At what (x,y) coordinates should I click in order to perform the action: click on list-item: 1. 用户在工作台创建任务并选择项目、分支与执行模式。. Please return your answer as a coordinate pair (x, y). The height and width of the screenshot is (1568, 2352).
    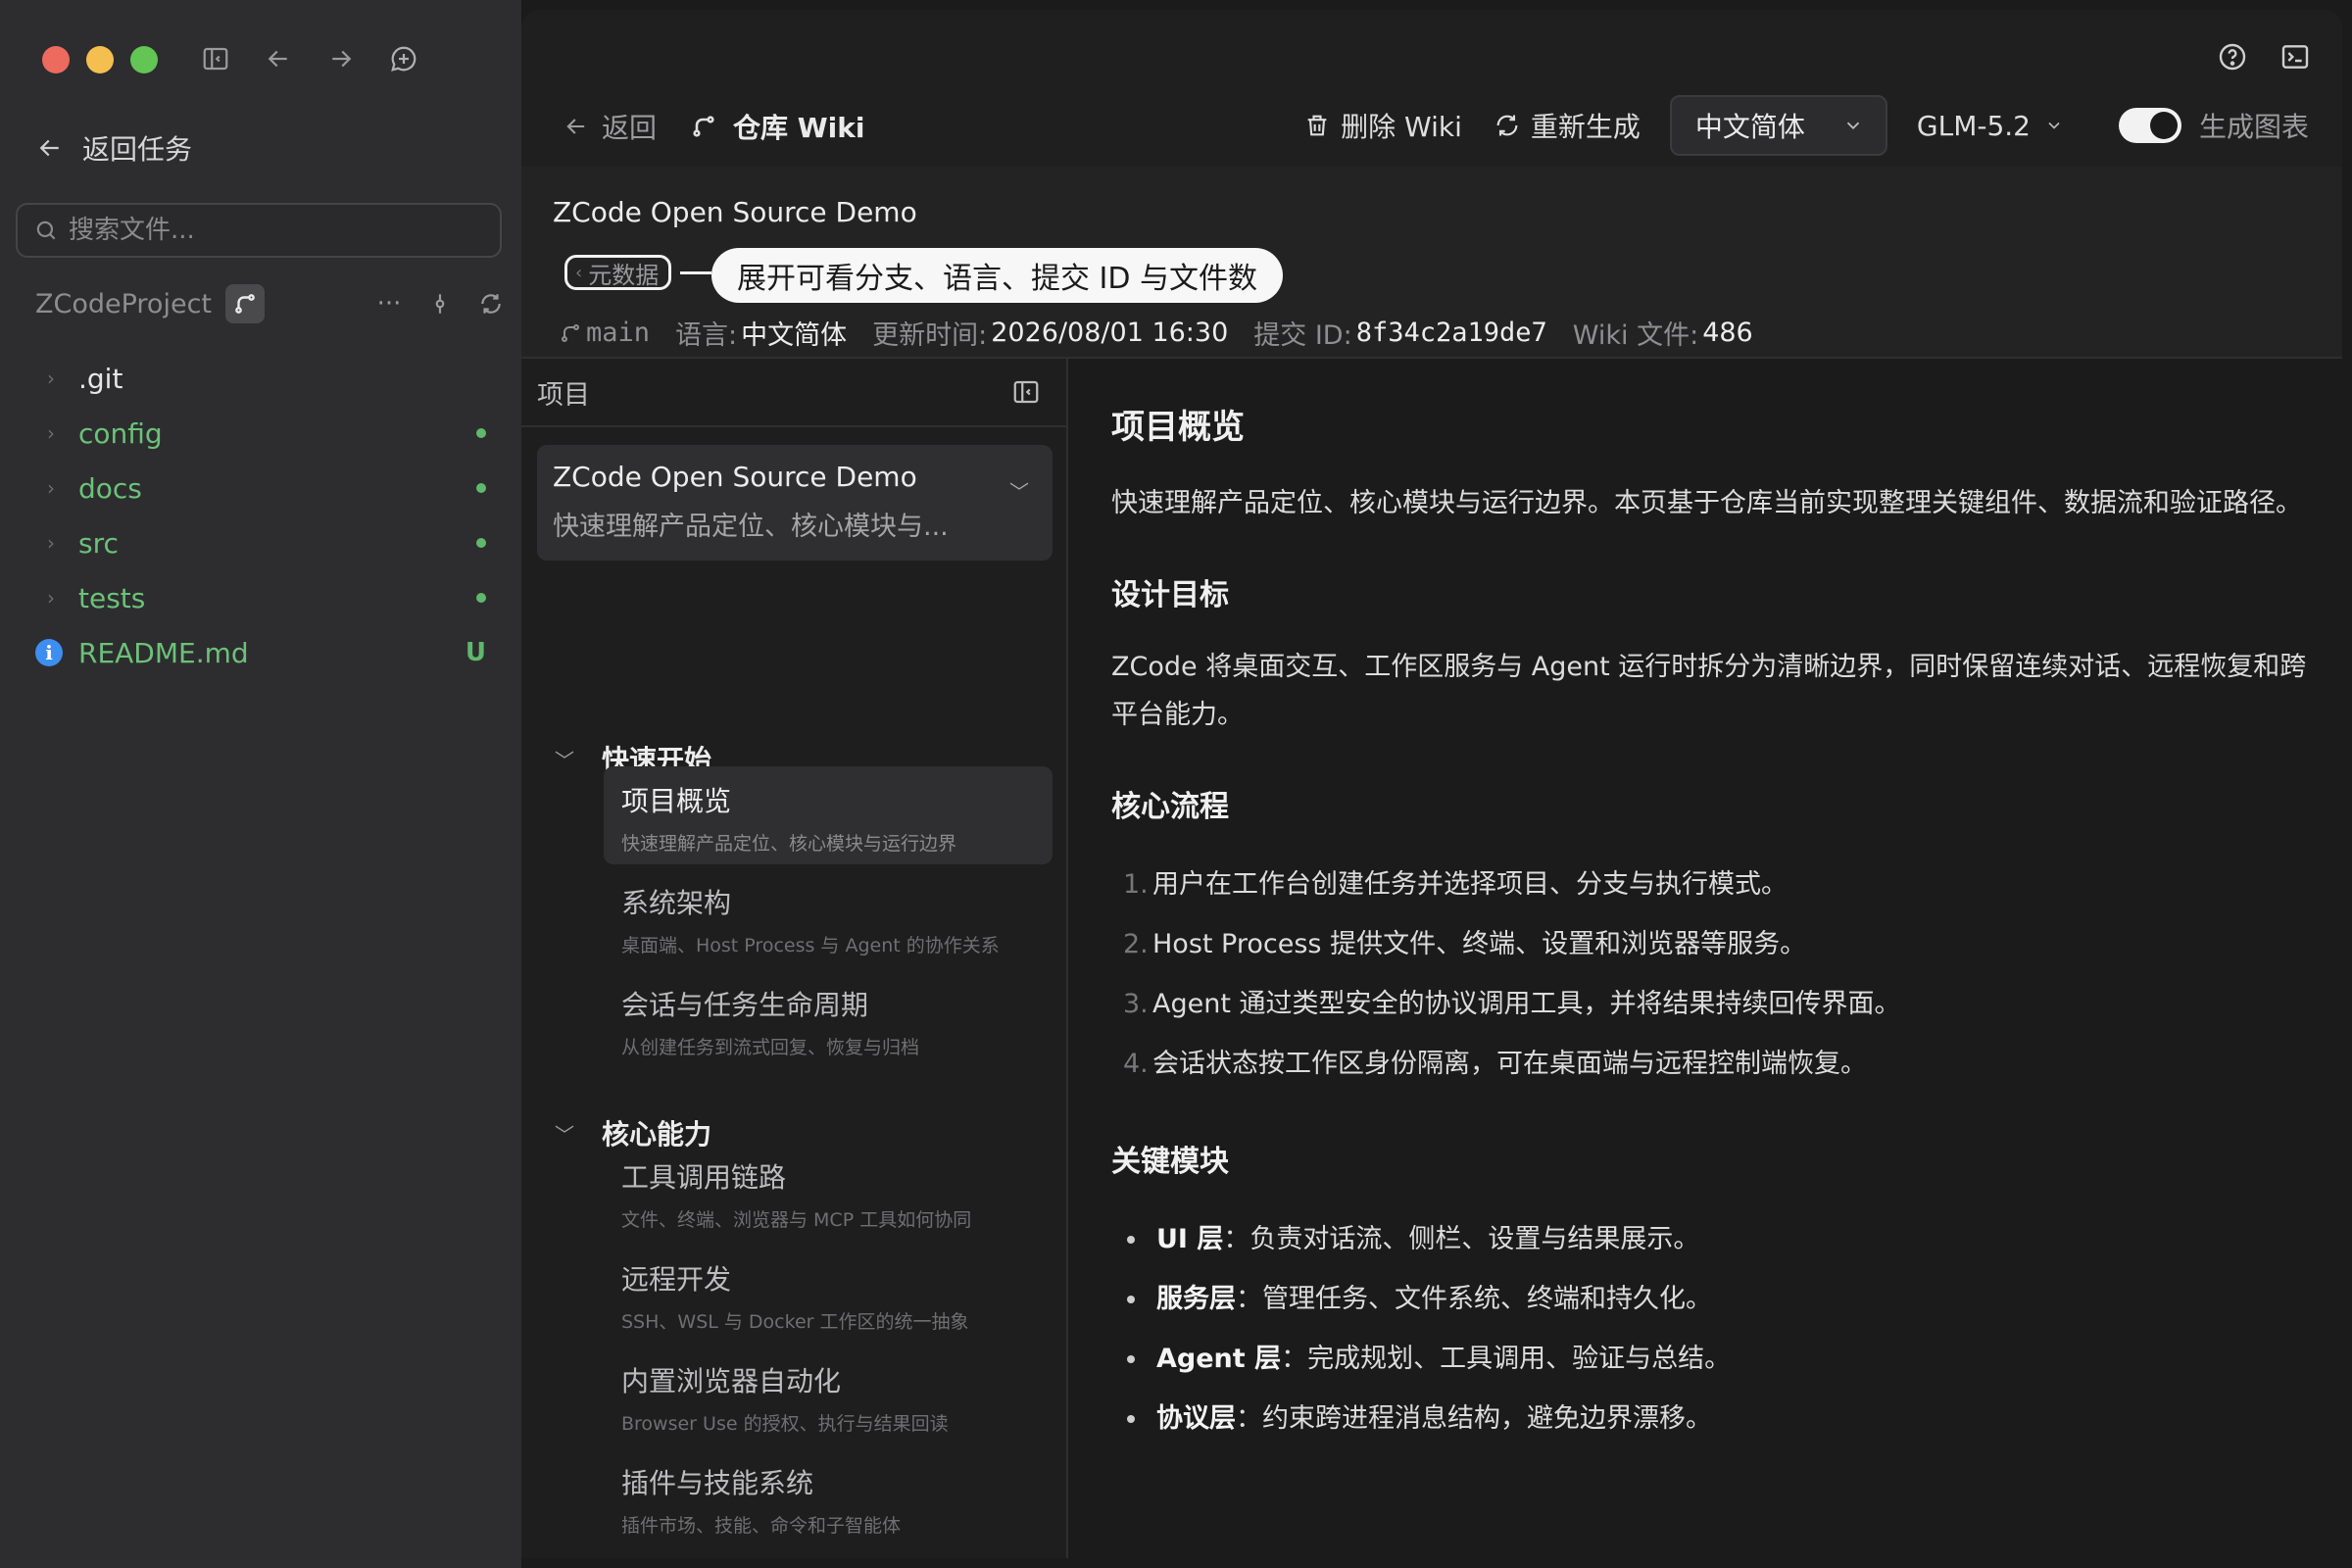
    Looking at the image, I should click on (1711, 884).